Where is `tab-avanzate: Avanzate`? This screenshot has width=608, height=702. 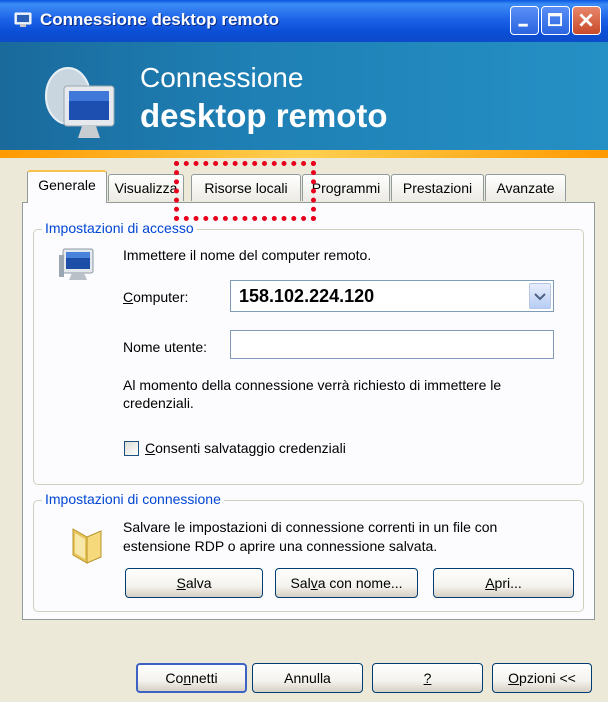 tab-avanzate: Avanzate is located at coordinates (525, 187).